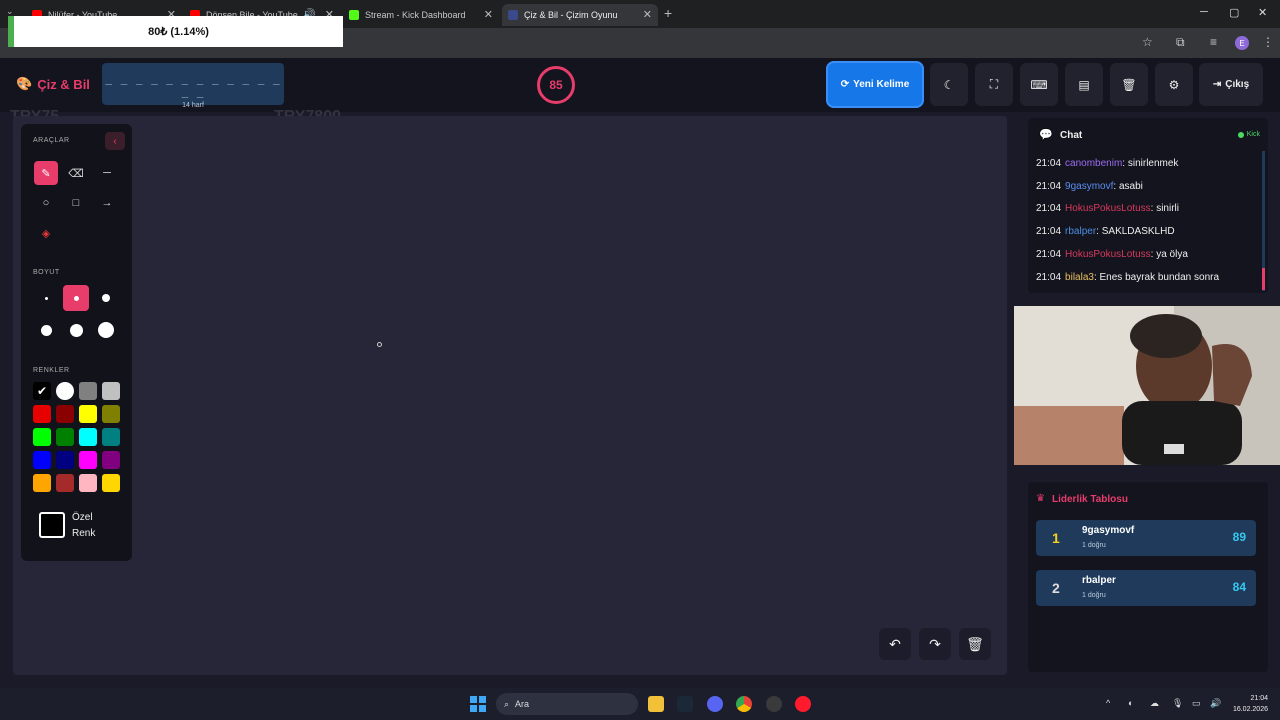 The width and height of the screenshot is (1280, 720). I want to click on window-close-icon: ✕, so click(1262, 12).